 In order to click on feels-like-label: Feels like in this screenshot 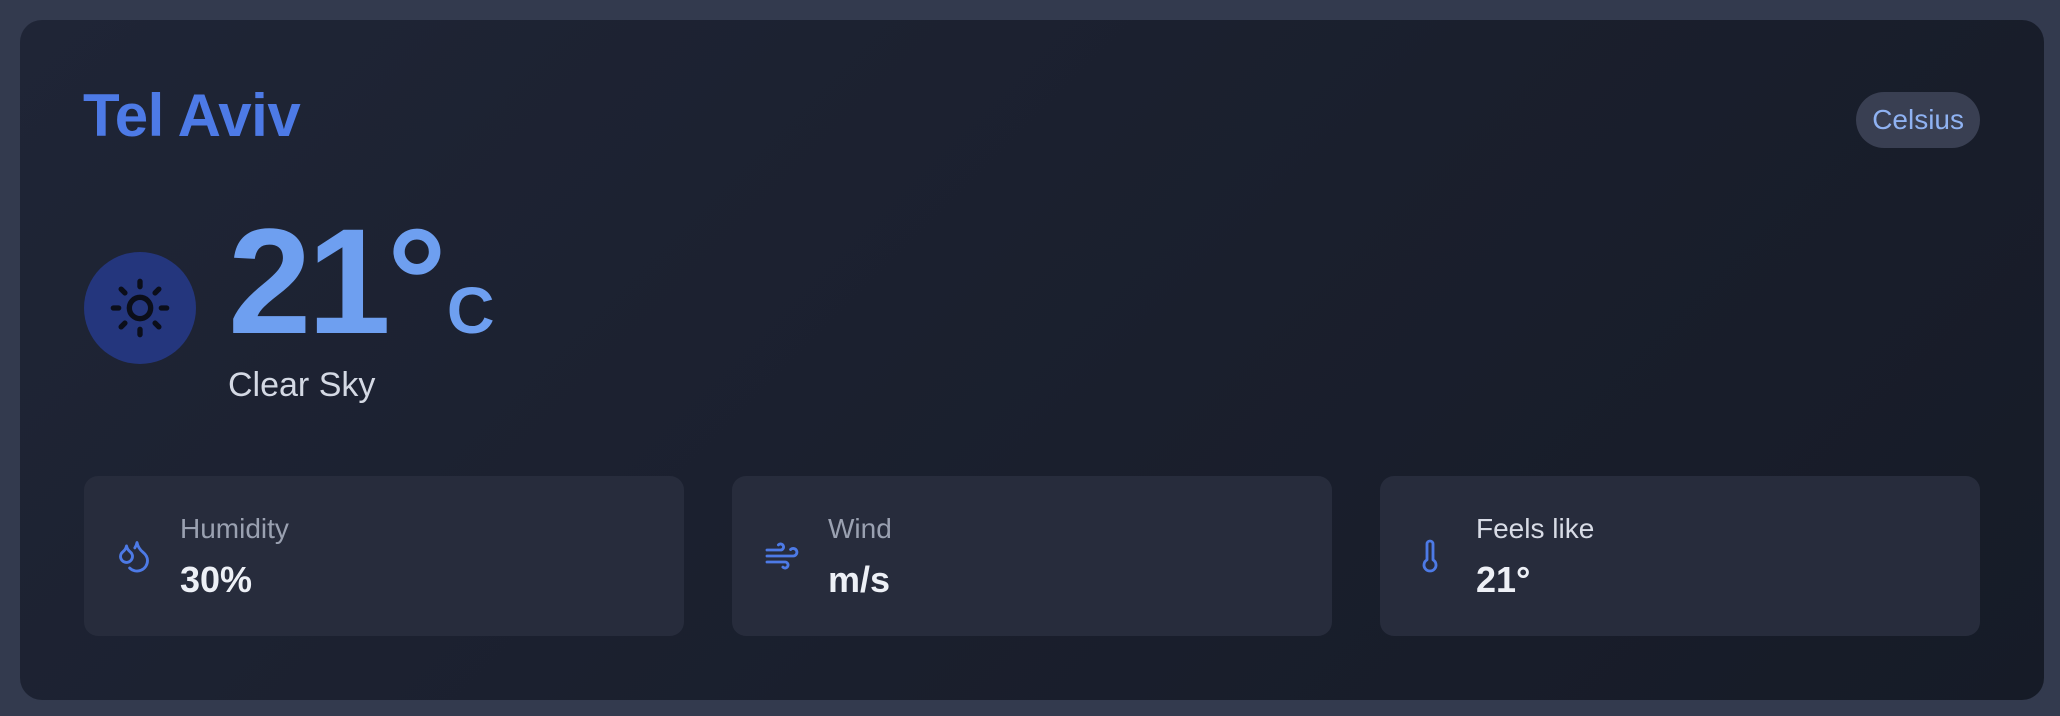, I will do `click(1535, 528)`.